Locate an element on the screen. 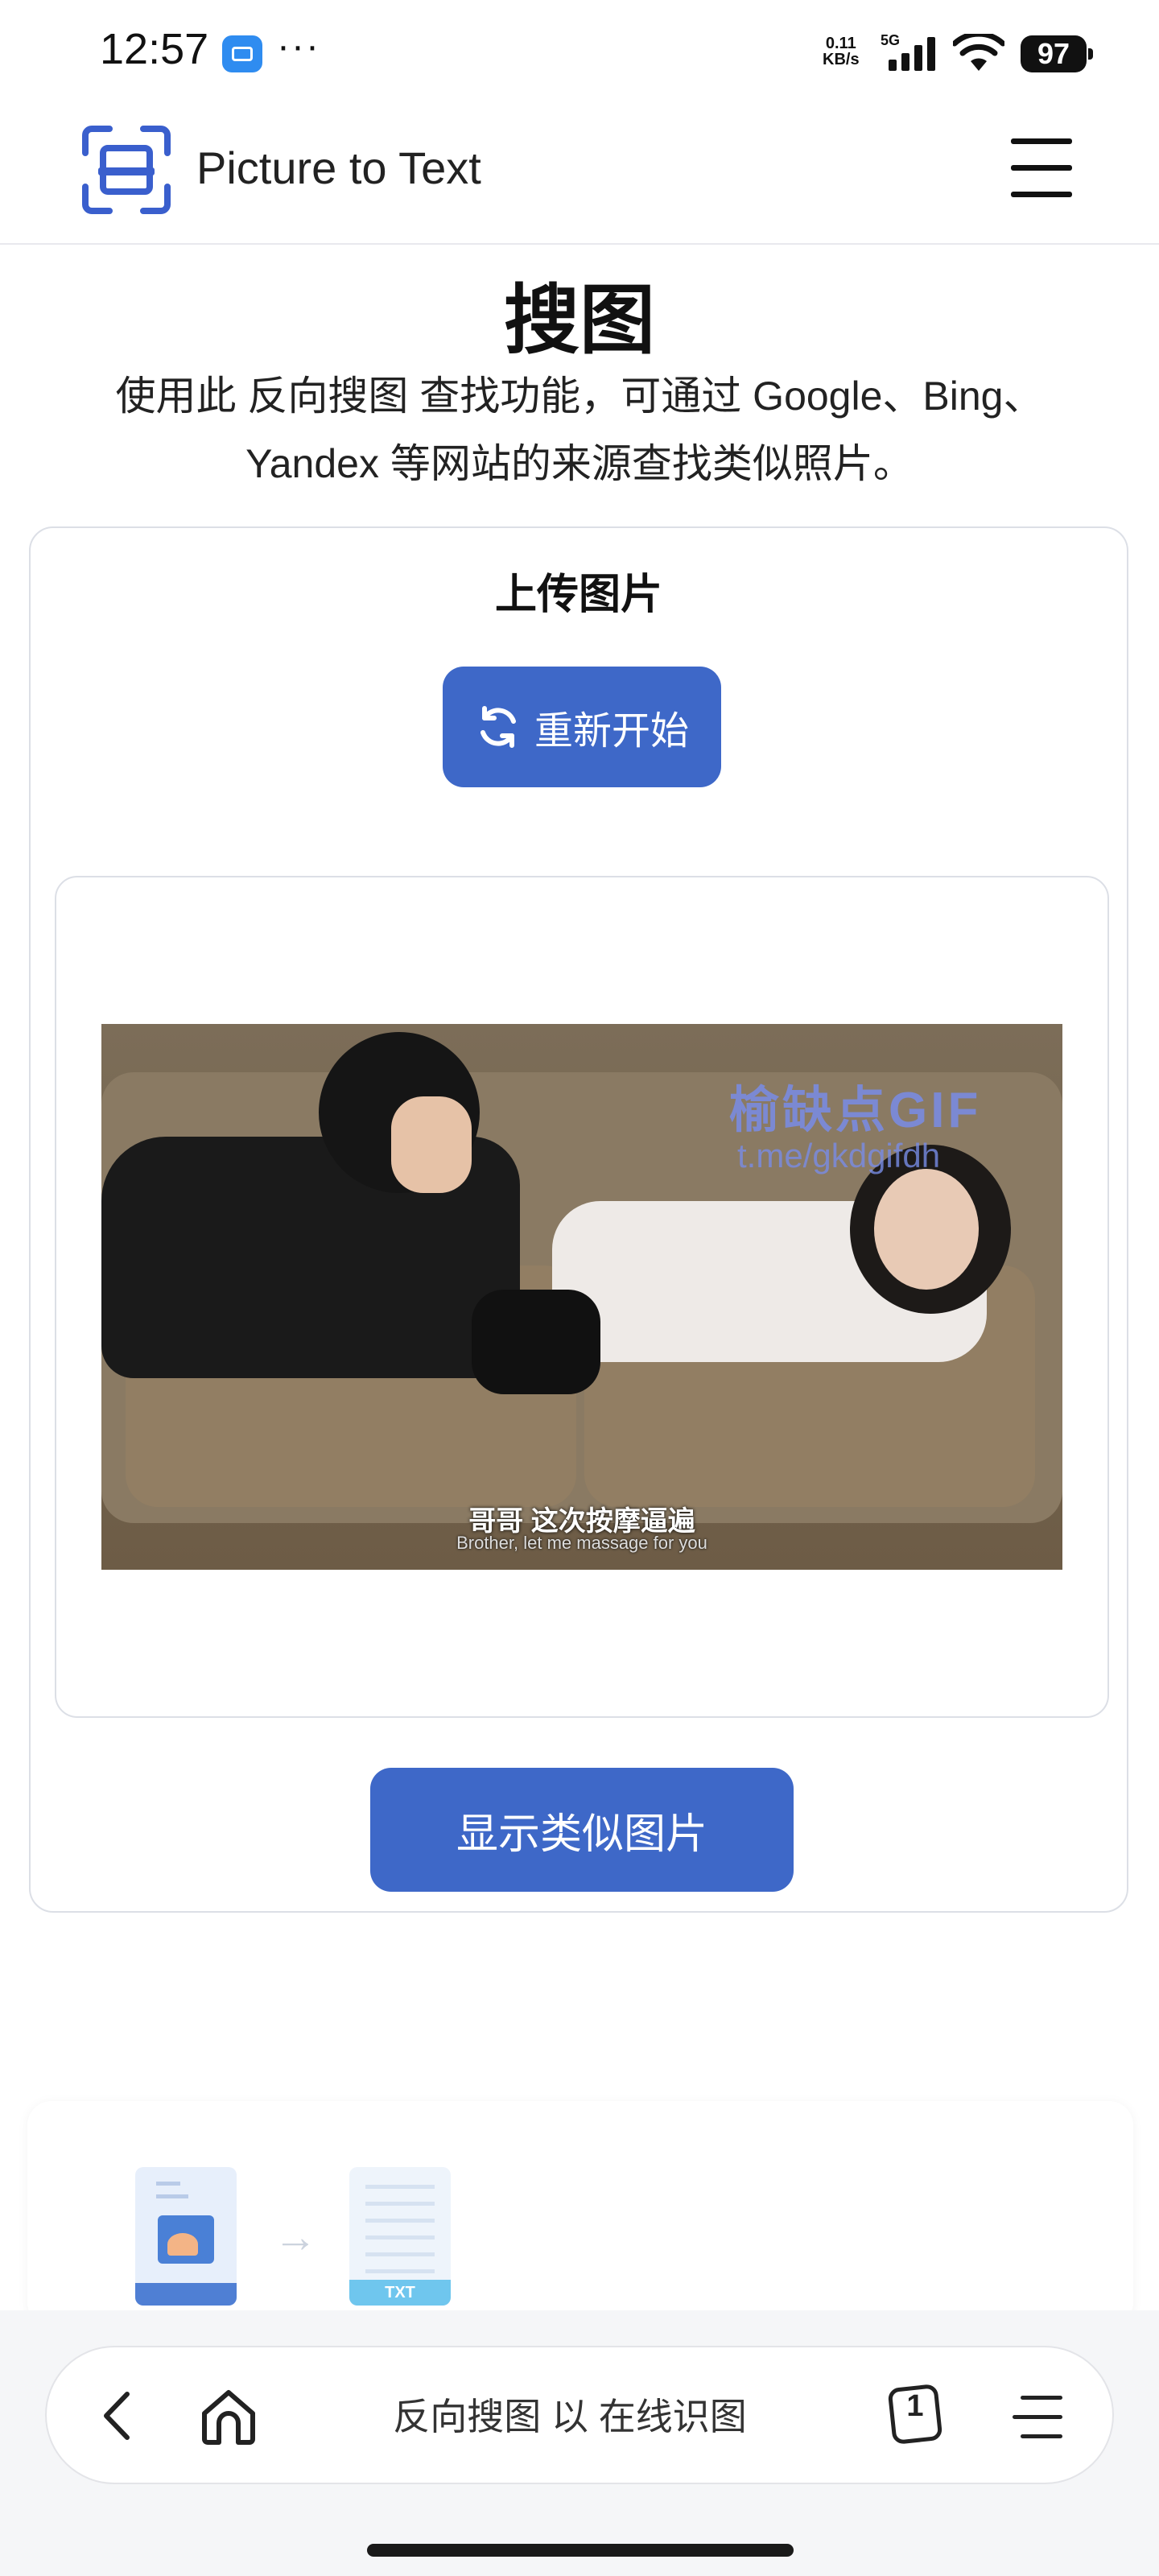  image-file-icon is located at coordinates (186, 2236).